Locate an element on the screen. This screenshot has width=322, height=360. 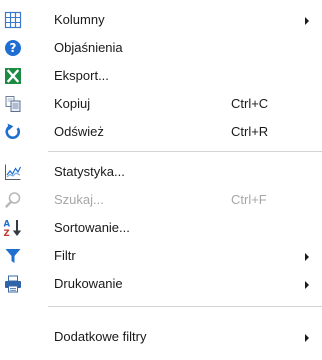
menu-item-label: Objaśnienia is located at coordinates (88, 47).